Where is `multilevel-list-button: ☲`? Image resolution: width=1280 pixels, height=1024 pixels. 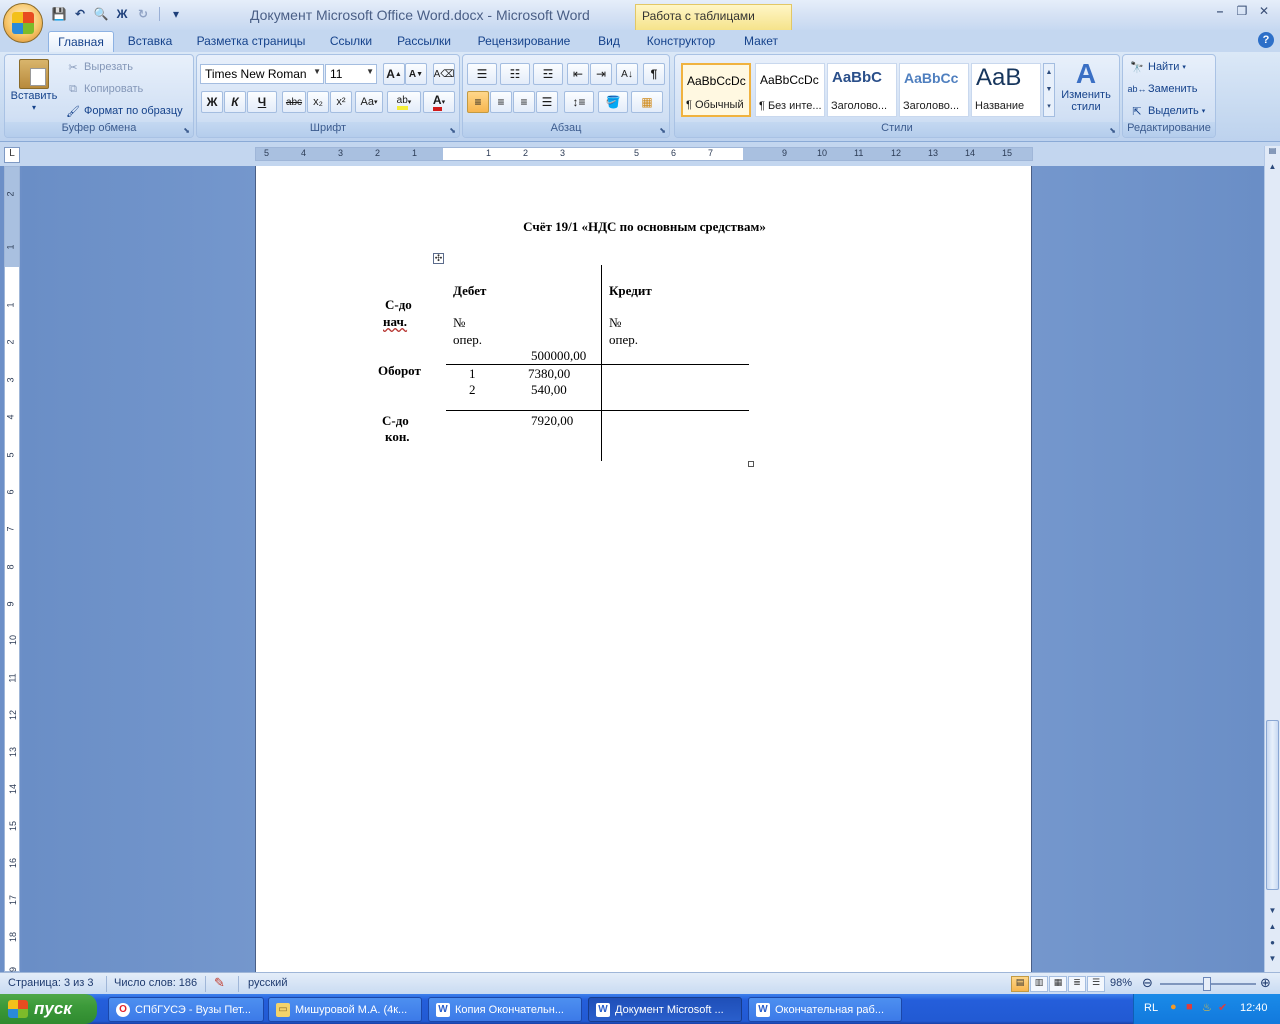 multilevel-list-button: ☲ is located at coordinates (548, 74).